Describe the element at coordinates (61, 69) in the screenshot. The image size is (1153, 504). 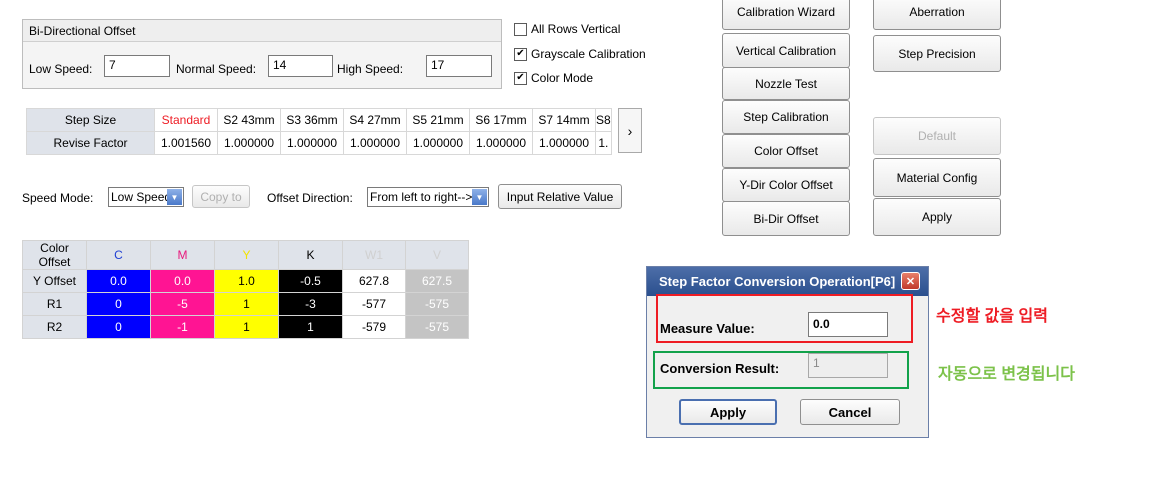
I see `low-speed-label: Low Speed:` at that location.